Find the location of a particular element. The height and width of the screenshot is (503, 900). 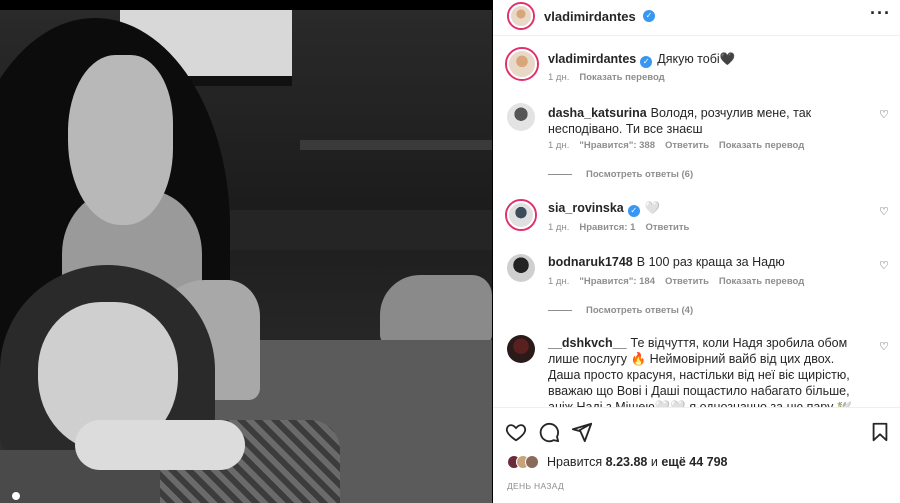

comment-username: sia_rovinska is located at coordinates (586, 208).